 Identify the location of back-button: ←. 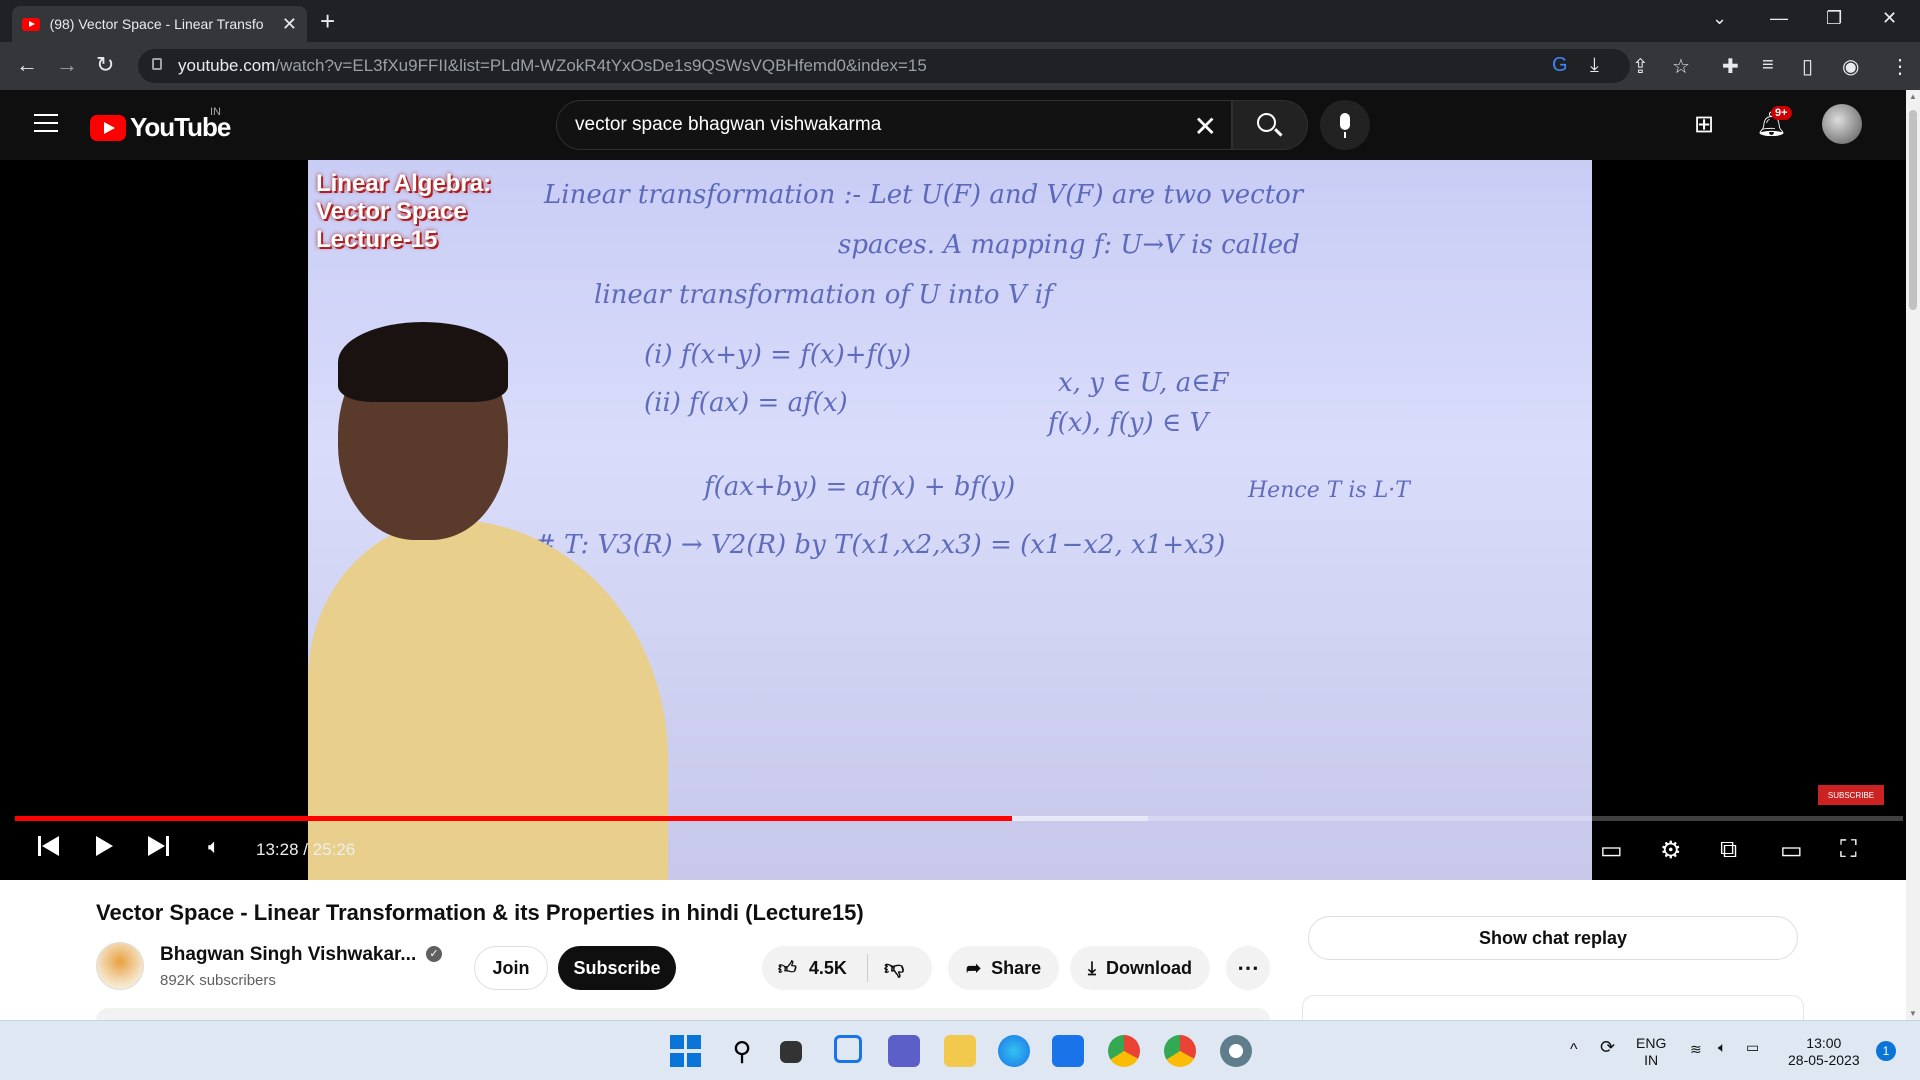
(27, 65).